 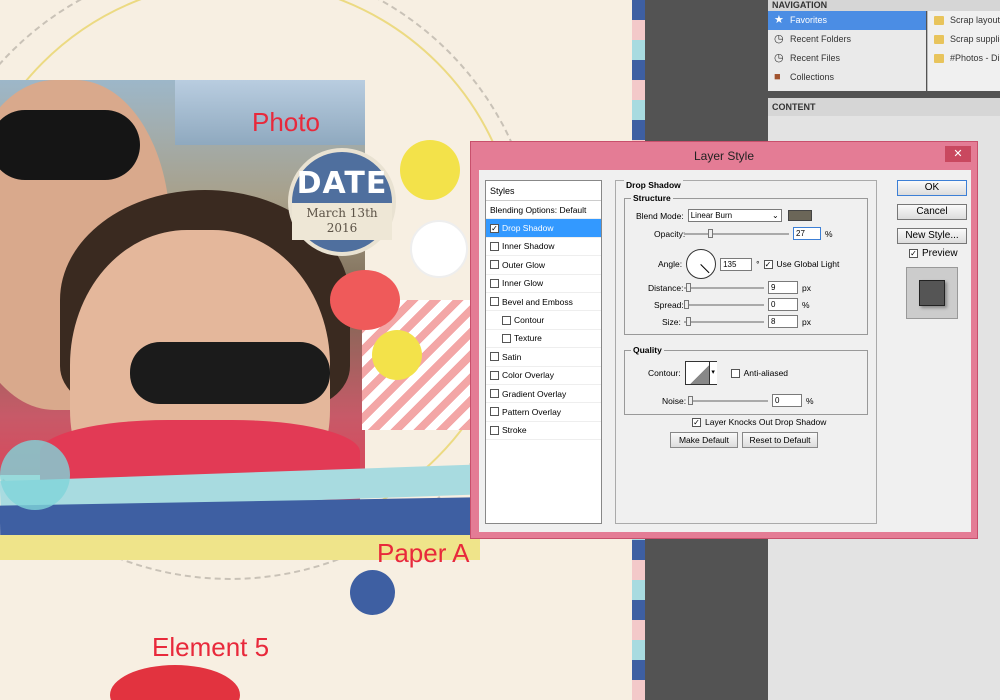 I want to click on style-label: Pattern Overlay, so click(x=532, y=412).